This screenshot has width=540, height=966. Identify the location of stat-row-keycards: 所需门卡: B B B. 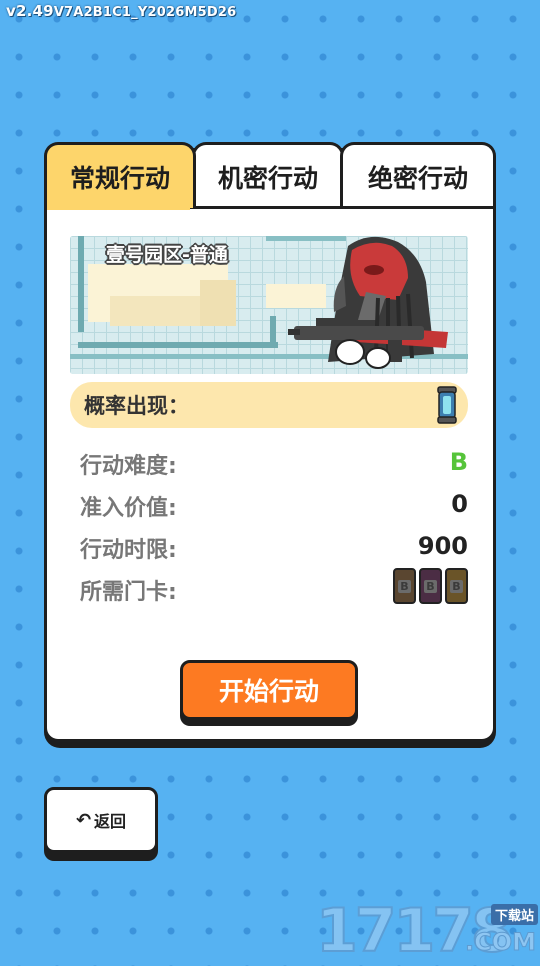
(274, 591).